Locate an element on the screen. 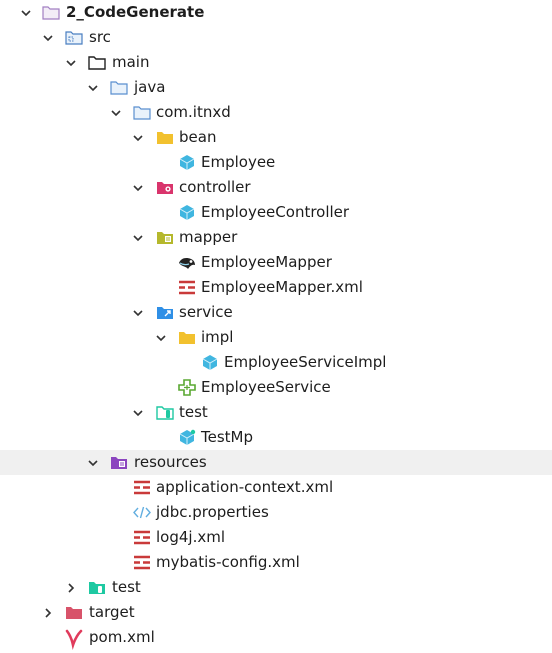 The image size is (552, 653). tree-node-service: service is located at coordinates (276, 312).